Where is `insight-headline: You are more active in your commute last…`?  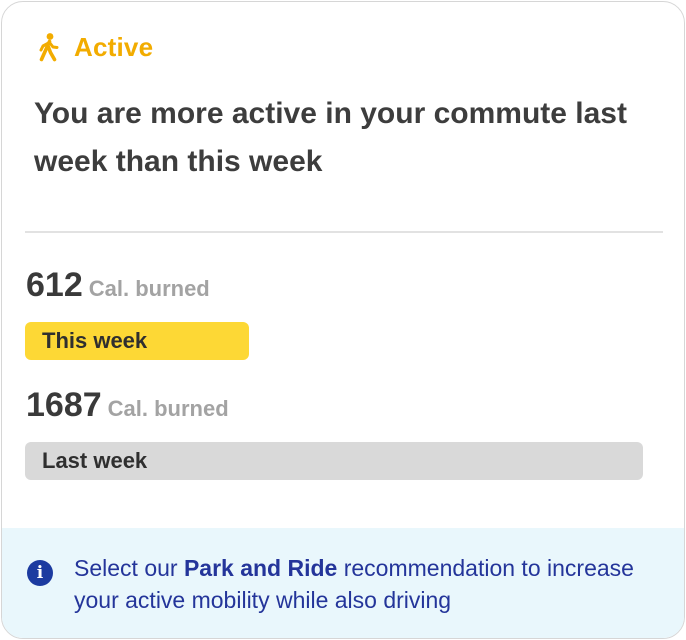
insight-headline: You are more active in your commute last… is located at coordinates (330, 137).